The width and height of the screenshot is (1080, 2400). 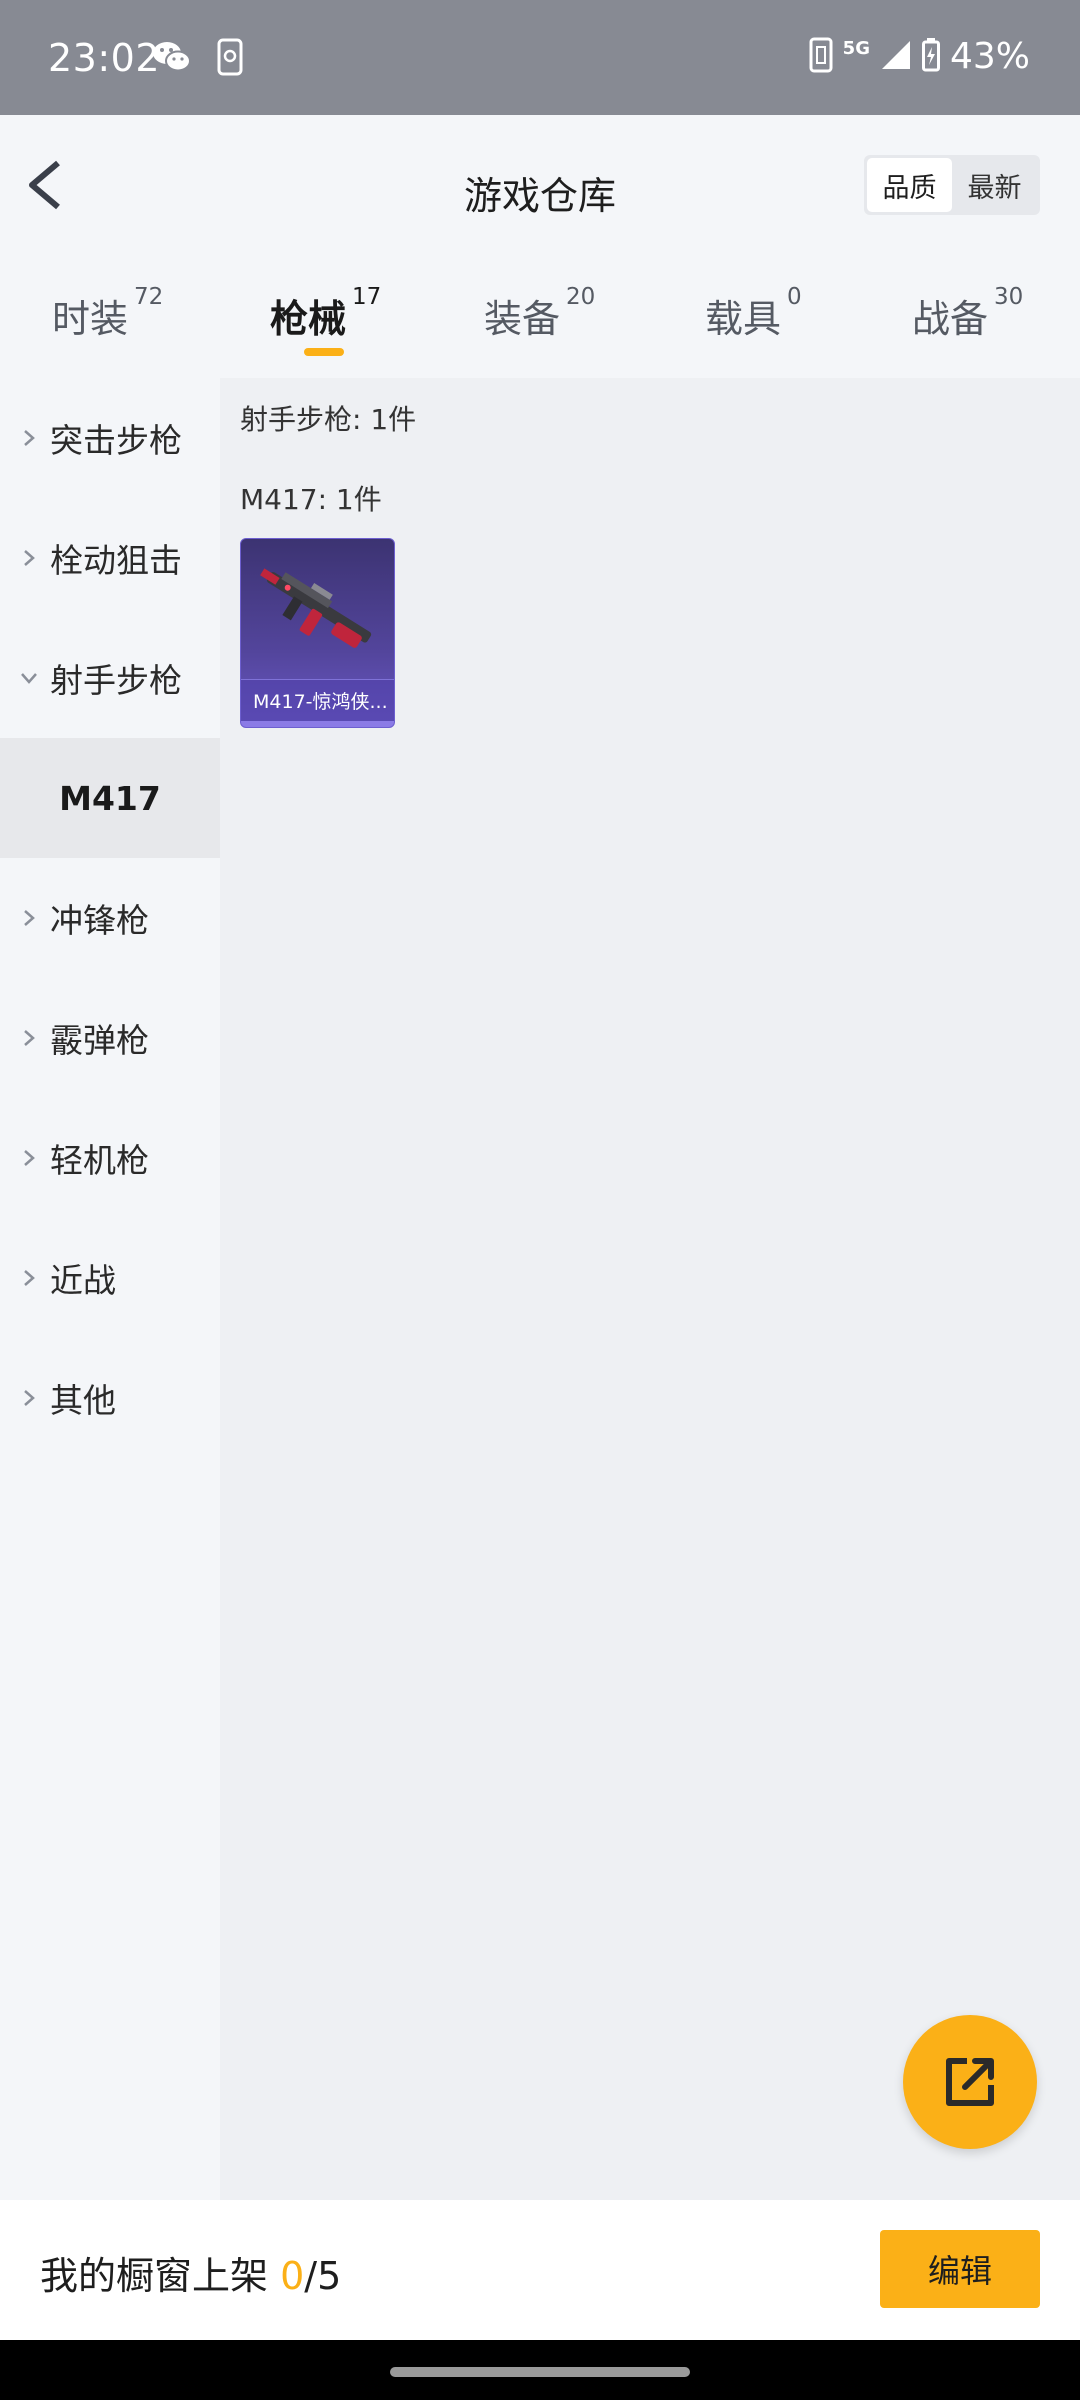 What do you see at coordinates (83, 1400) in the screenshot?
I see `sidebar-item-label: 其他` at bounding box center [83, 1400].